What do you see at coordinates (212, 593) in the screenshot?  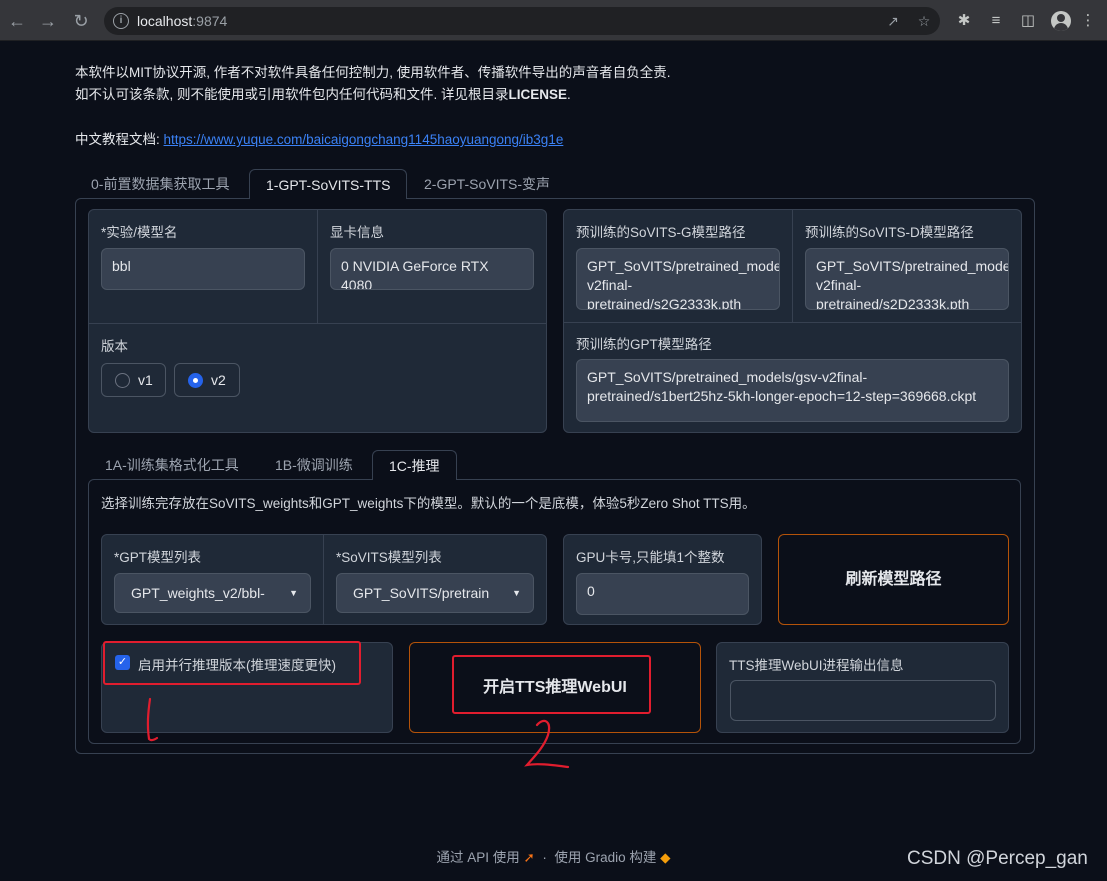 I see `gpt-model-dropdown: GPT_weights_v2/bbl- ▼` at bounding box center [212, 593].